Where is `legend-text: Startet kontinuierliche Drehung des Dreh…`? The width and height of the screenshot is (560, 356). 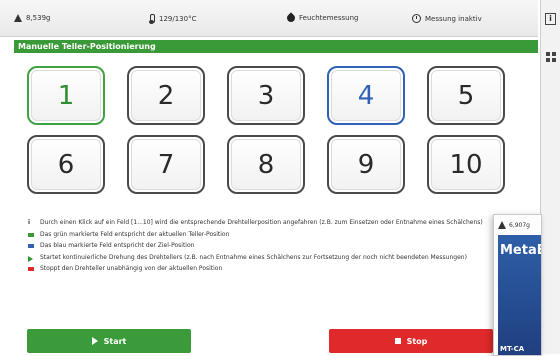 legend-text: Startet kontinuierliche Drehung des Dreh… is located at coordinates (253, 257).